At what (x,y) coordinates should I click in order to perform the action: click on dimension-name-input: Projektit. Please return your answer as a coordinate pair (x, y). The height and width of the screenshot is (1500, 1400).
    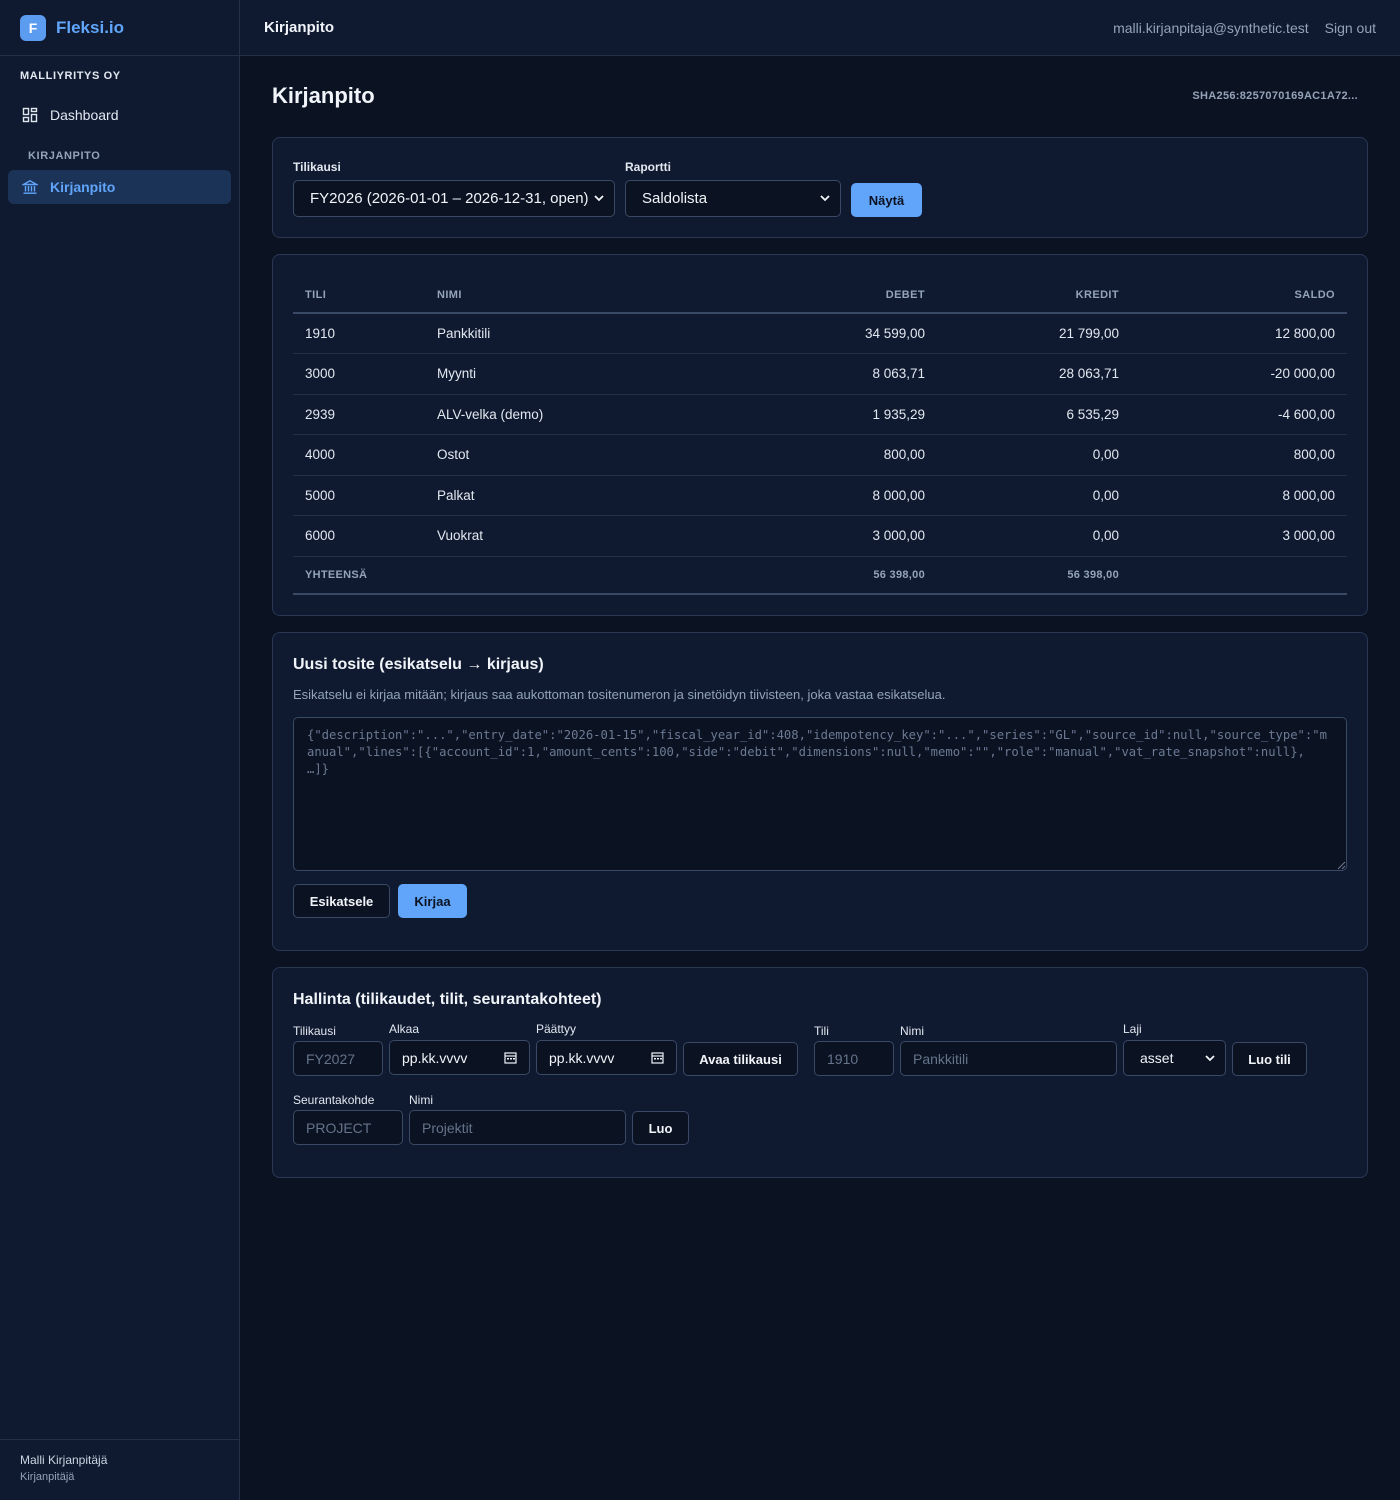
    Looking at the image, I should click on (517, 1127).